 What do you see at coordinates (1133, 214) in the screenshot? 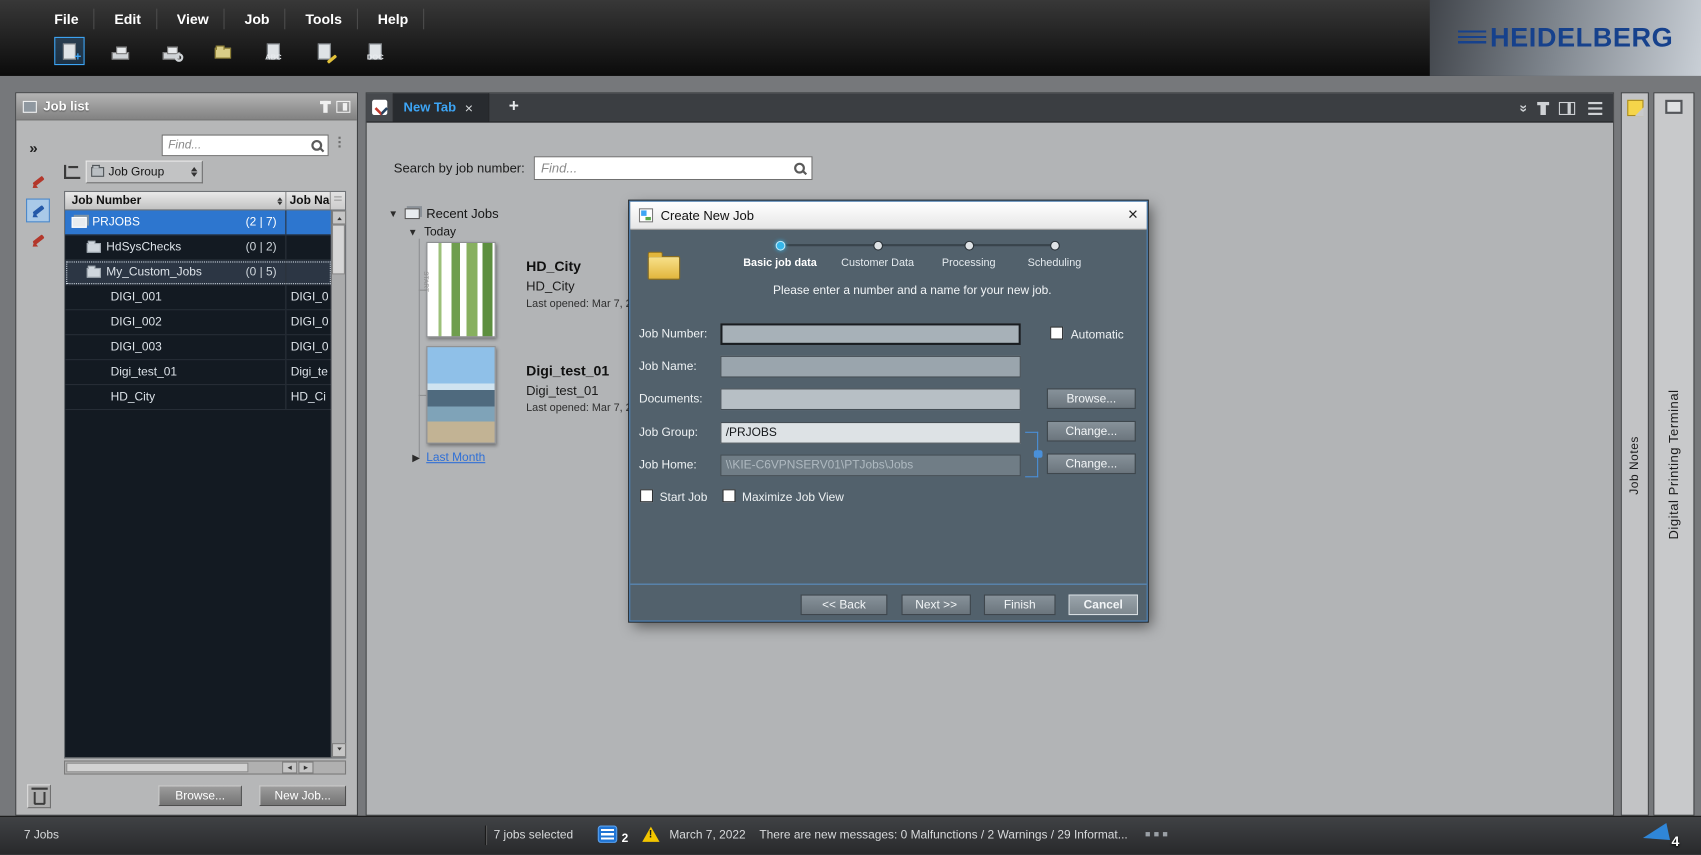
I see `close-icon: ×` at bounding box center [1133, 214].